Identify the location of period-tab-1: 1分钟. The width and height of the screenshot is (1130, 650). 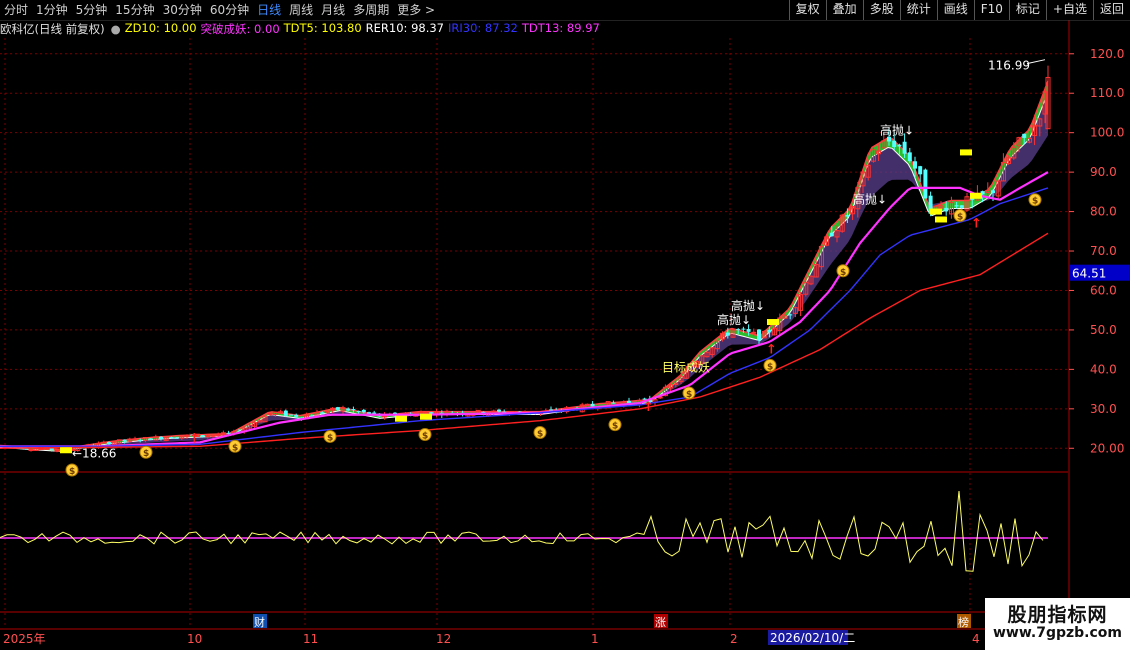
(52, 10).